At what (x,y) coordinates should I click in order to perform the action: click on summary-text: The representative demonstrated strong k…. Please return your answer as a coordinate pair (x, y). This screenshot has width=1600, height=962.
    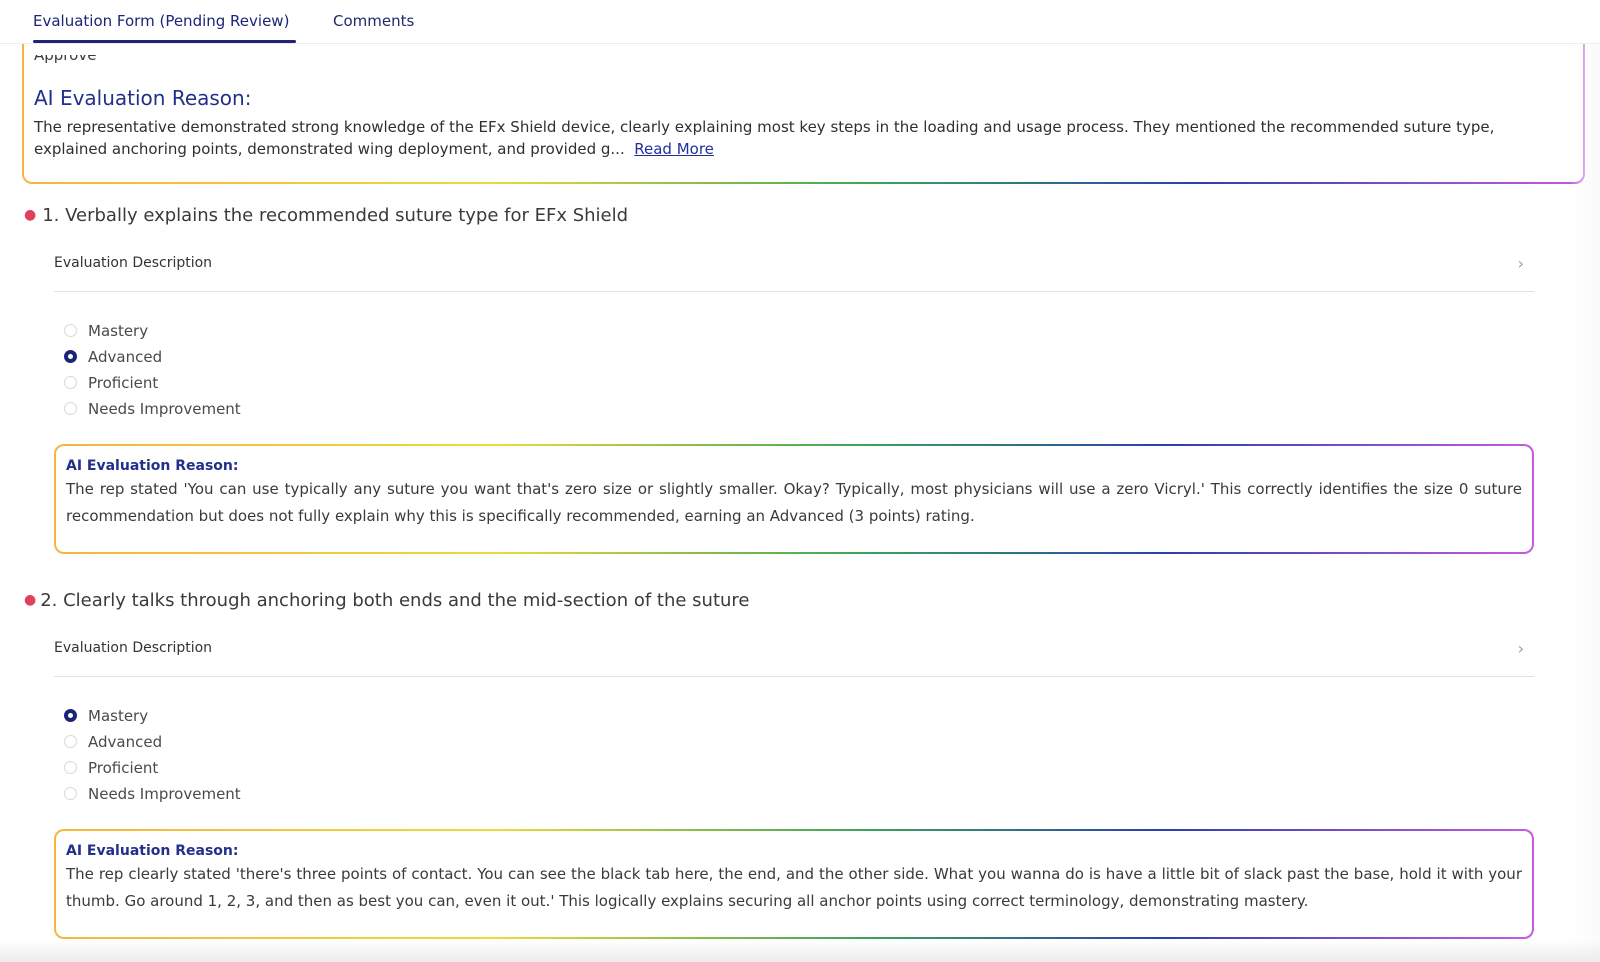
    Looking at the image, I should click on (784, 138).